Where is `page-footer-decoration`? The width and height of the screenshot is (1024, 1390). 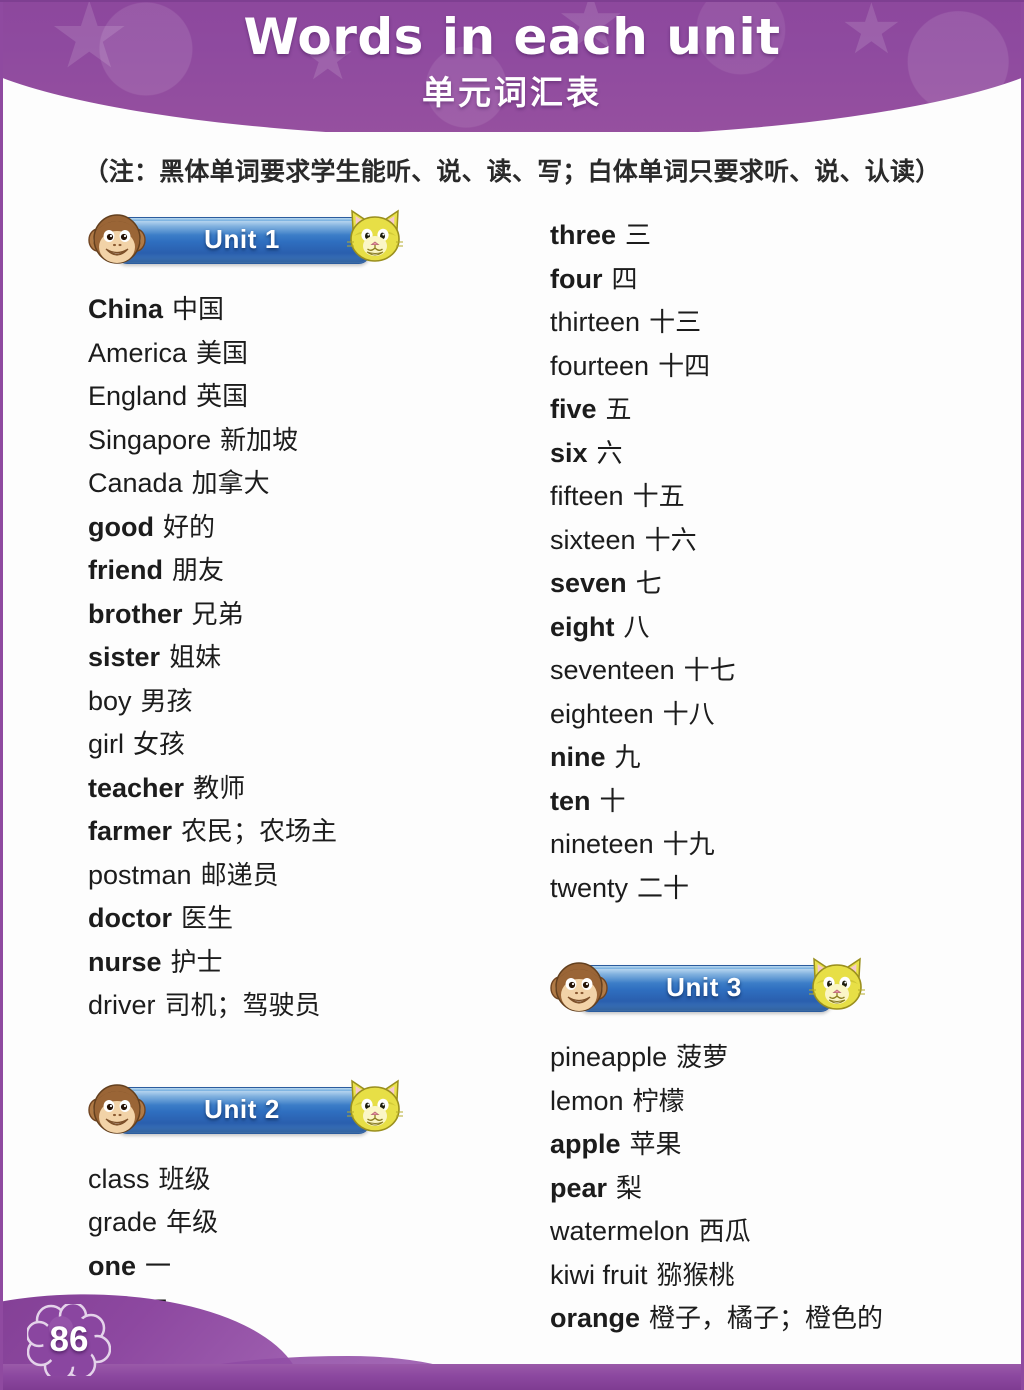
page-footer-decoration is located at coordinates (512, 1336).